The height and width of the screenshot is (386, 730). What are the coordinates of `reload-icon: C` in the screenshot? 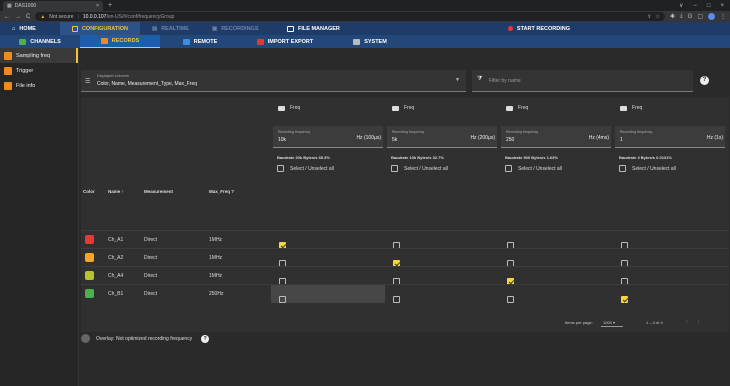 It's located at (28, 17).